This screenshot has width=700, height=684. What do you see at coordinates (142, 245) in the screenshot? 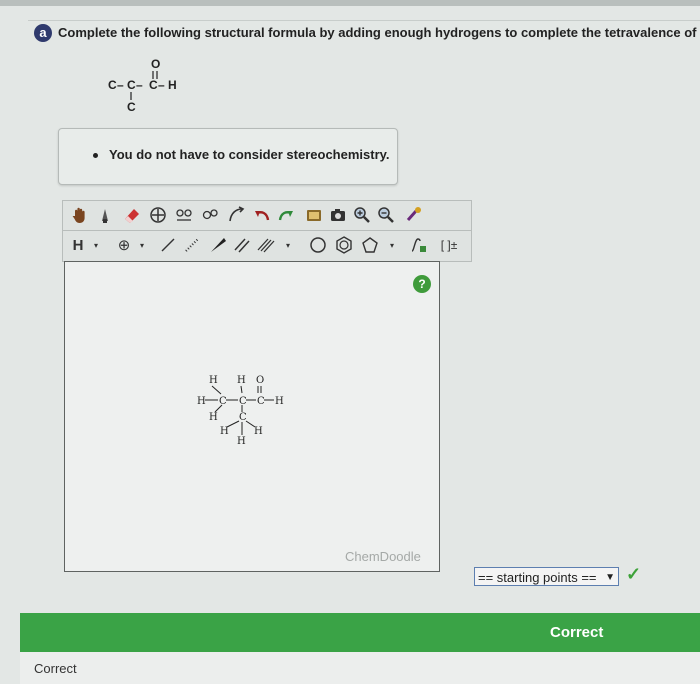
I see `charge-dropdown-icon: ▾` at bounding box center [142, 245].